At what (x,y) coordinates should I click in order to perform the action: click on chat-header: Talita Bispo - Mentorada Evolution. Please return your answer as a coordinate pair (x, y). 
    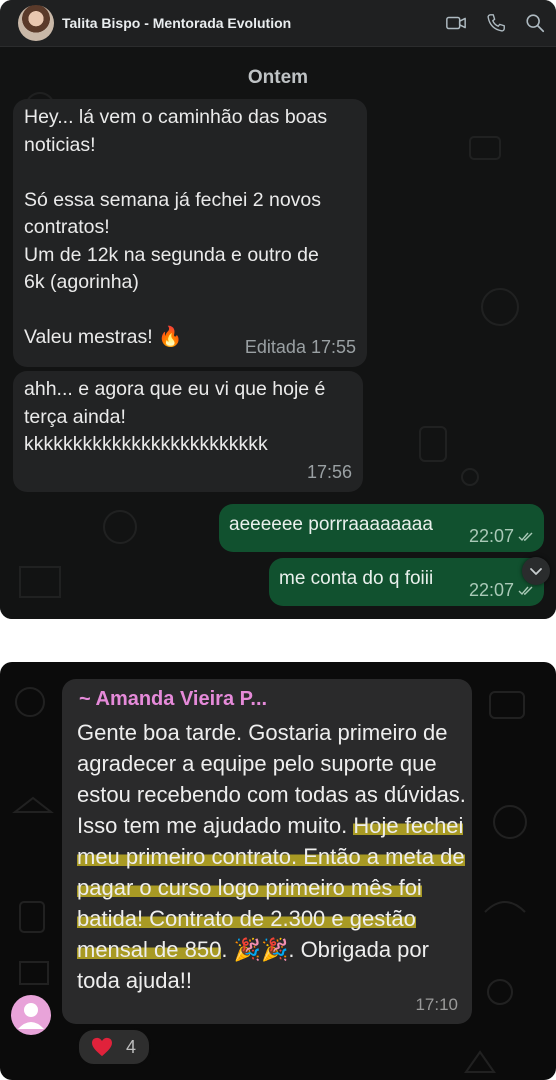
    Looking at the image, I should click on (278, 23).